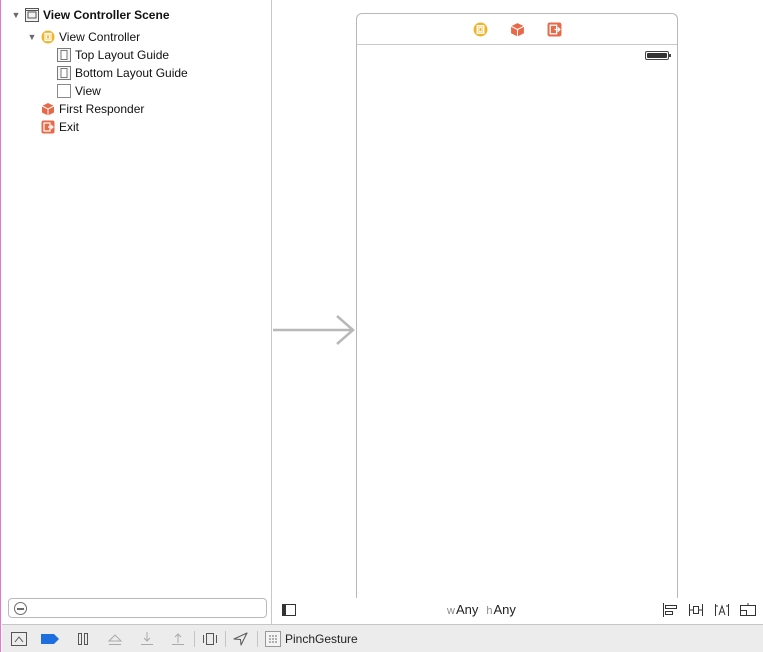  What do you see at coordinates (20, 608) in the screenshot?
I see `filter-icon` at bounding box center [20, 608].